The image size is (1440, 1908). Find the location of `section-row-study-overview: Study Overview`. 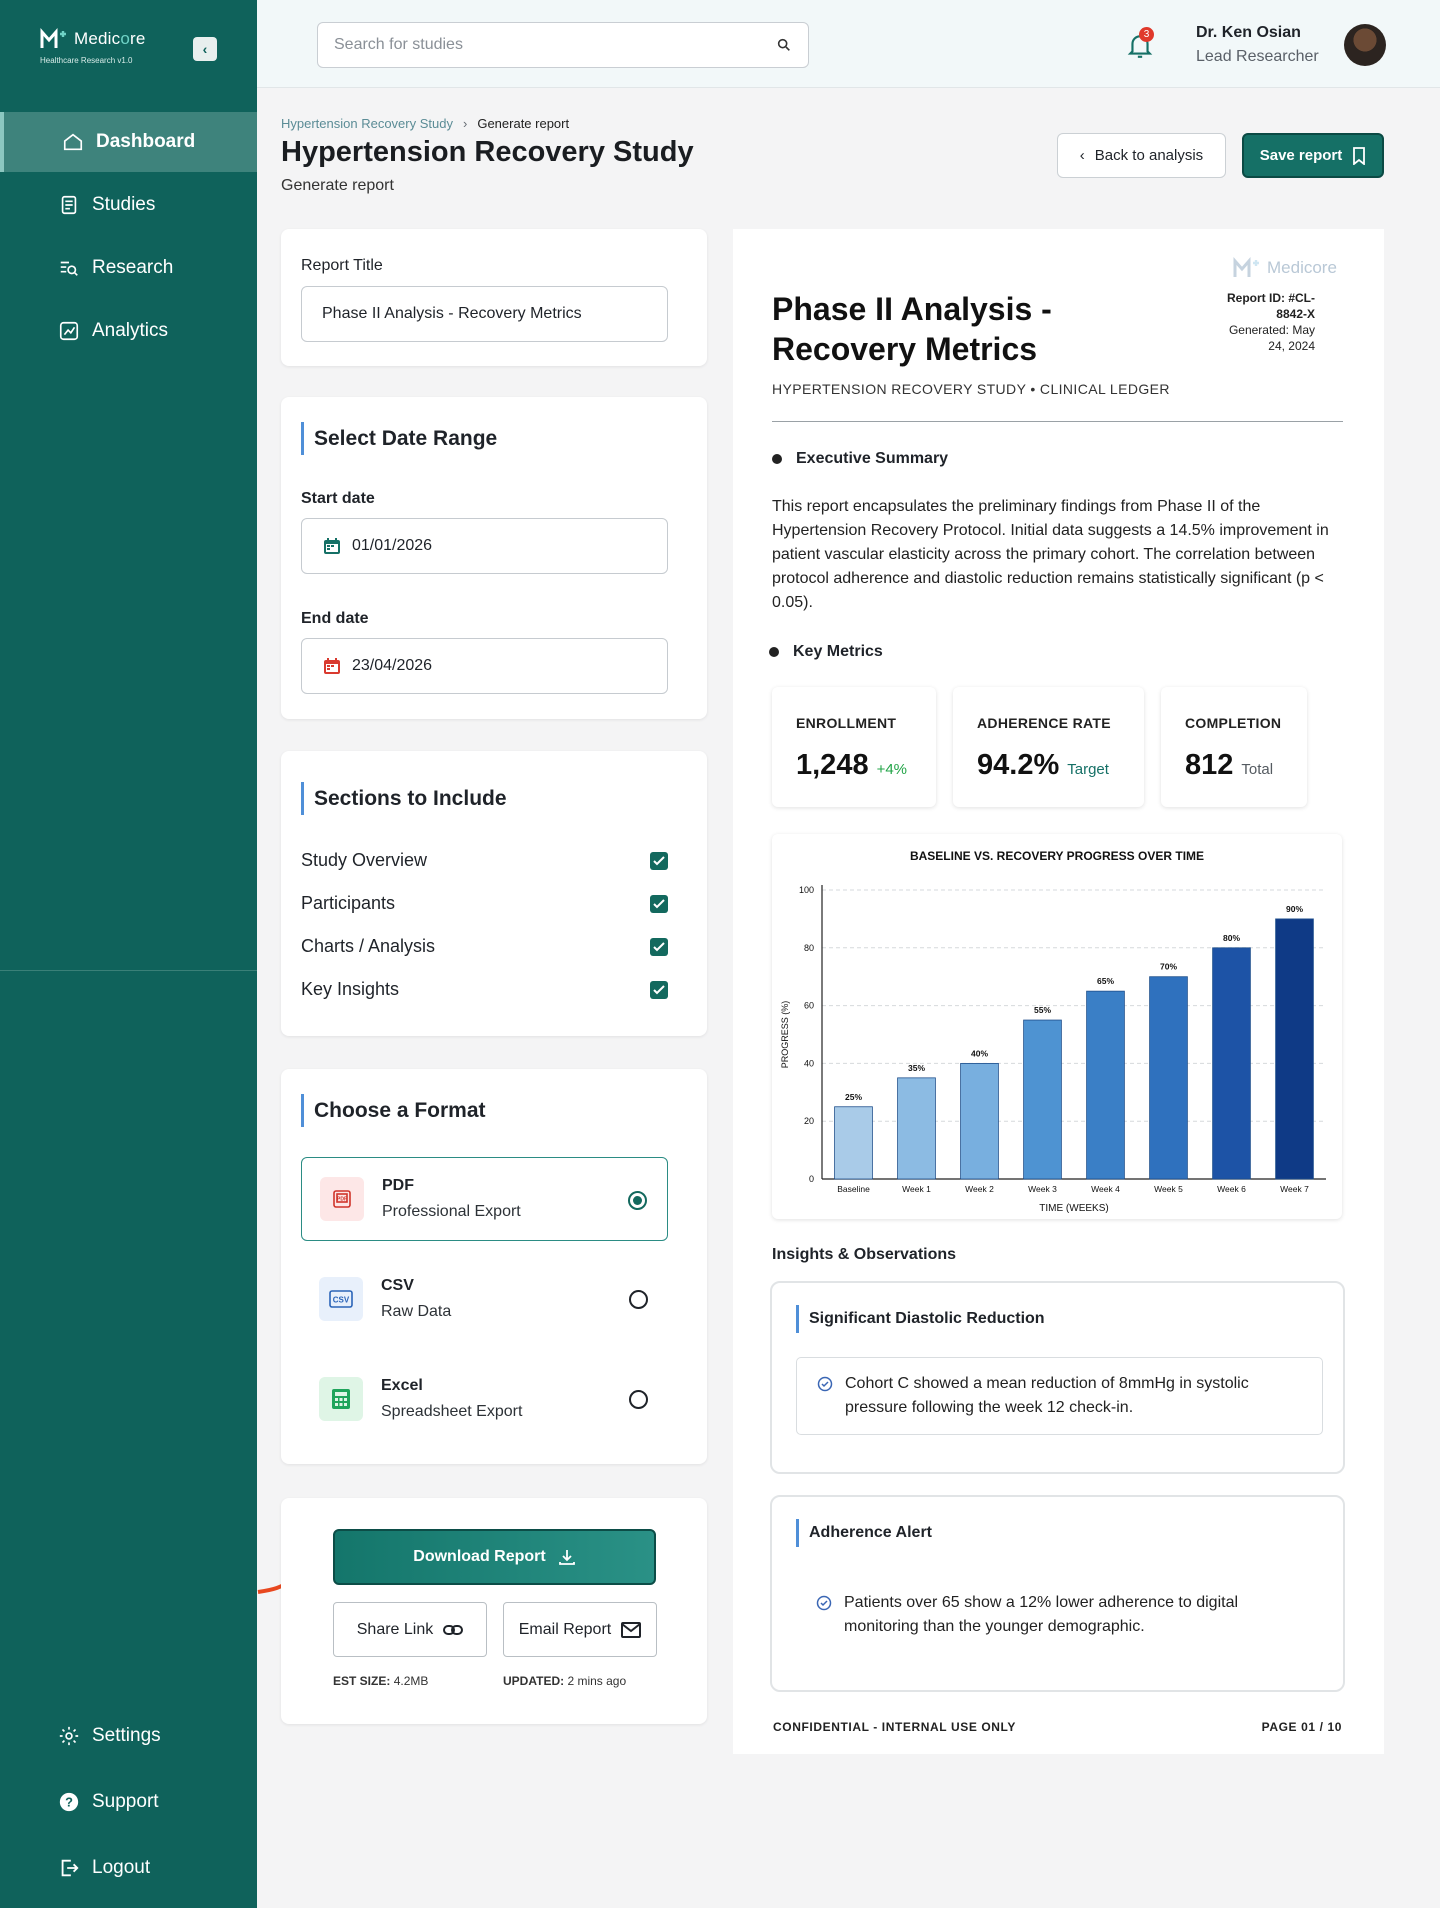

section-row-study-overview: Study Overview is located at coordinates (484, 860).